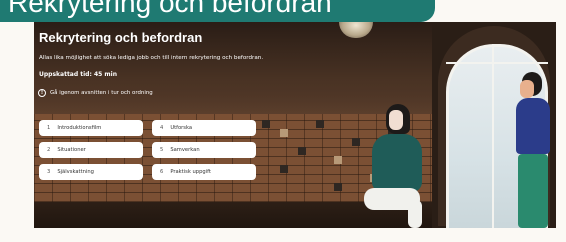 This screenshot has width=566, height=242. Describe the element at coordinates (75, 172) in the screenshot. I see `module-label: Självskattning` at that location.